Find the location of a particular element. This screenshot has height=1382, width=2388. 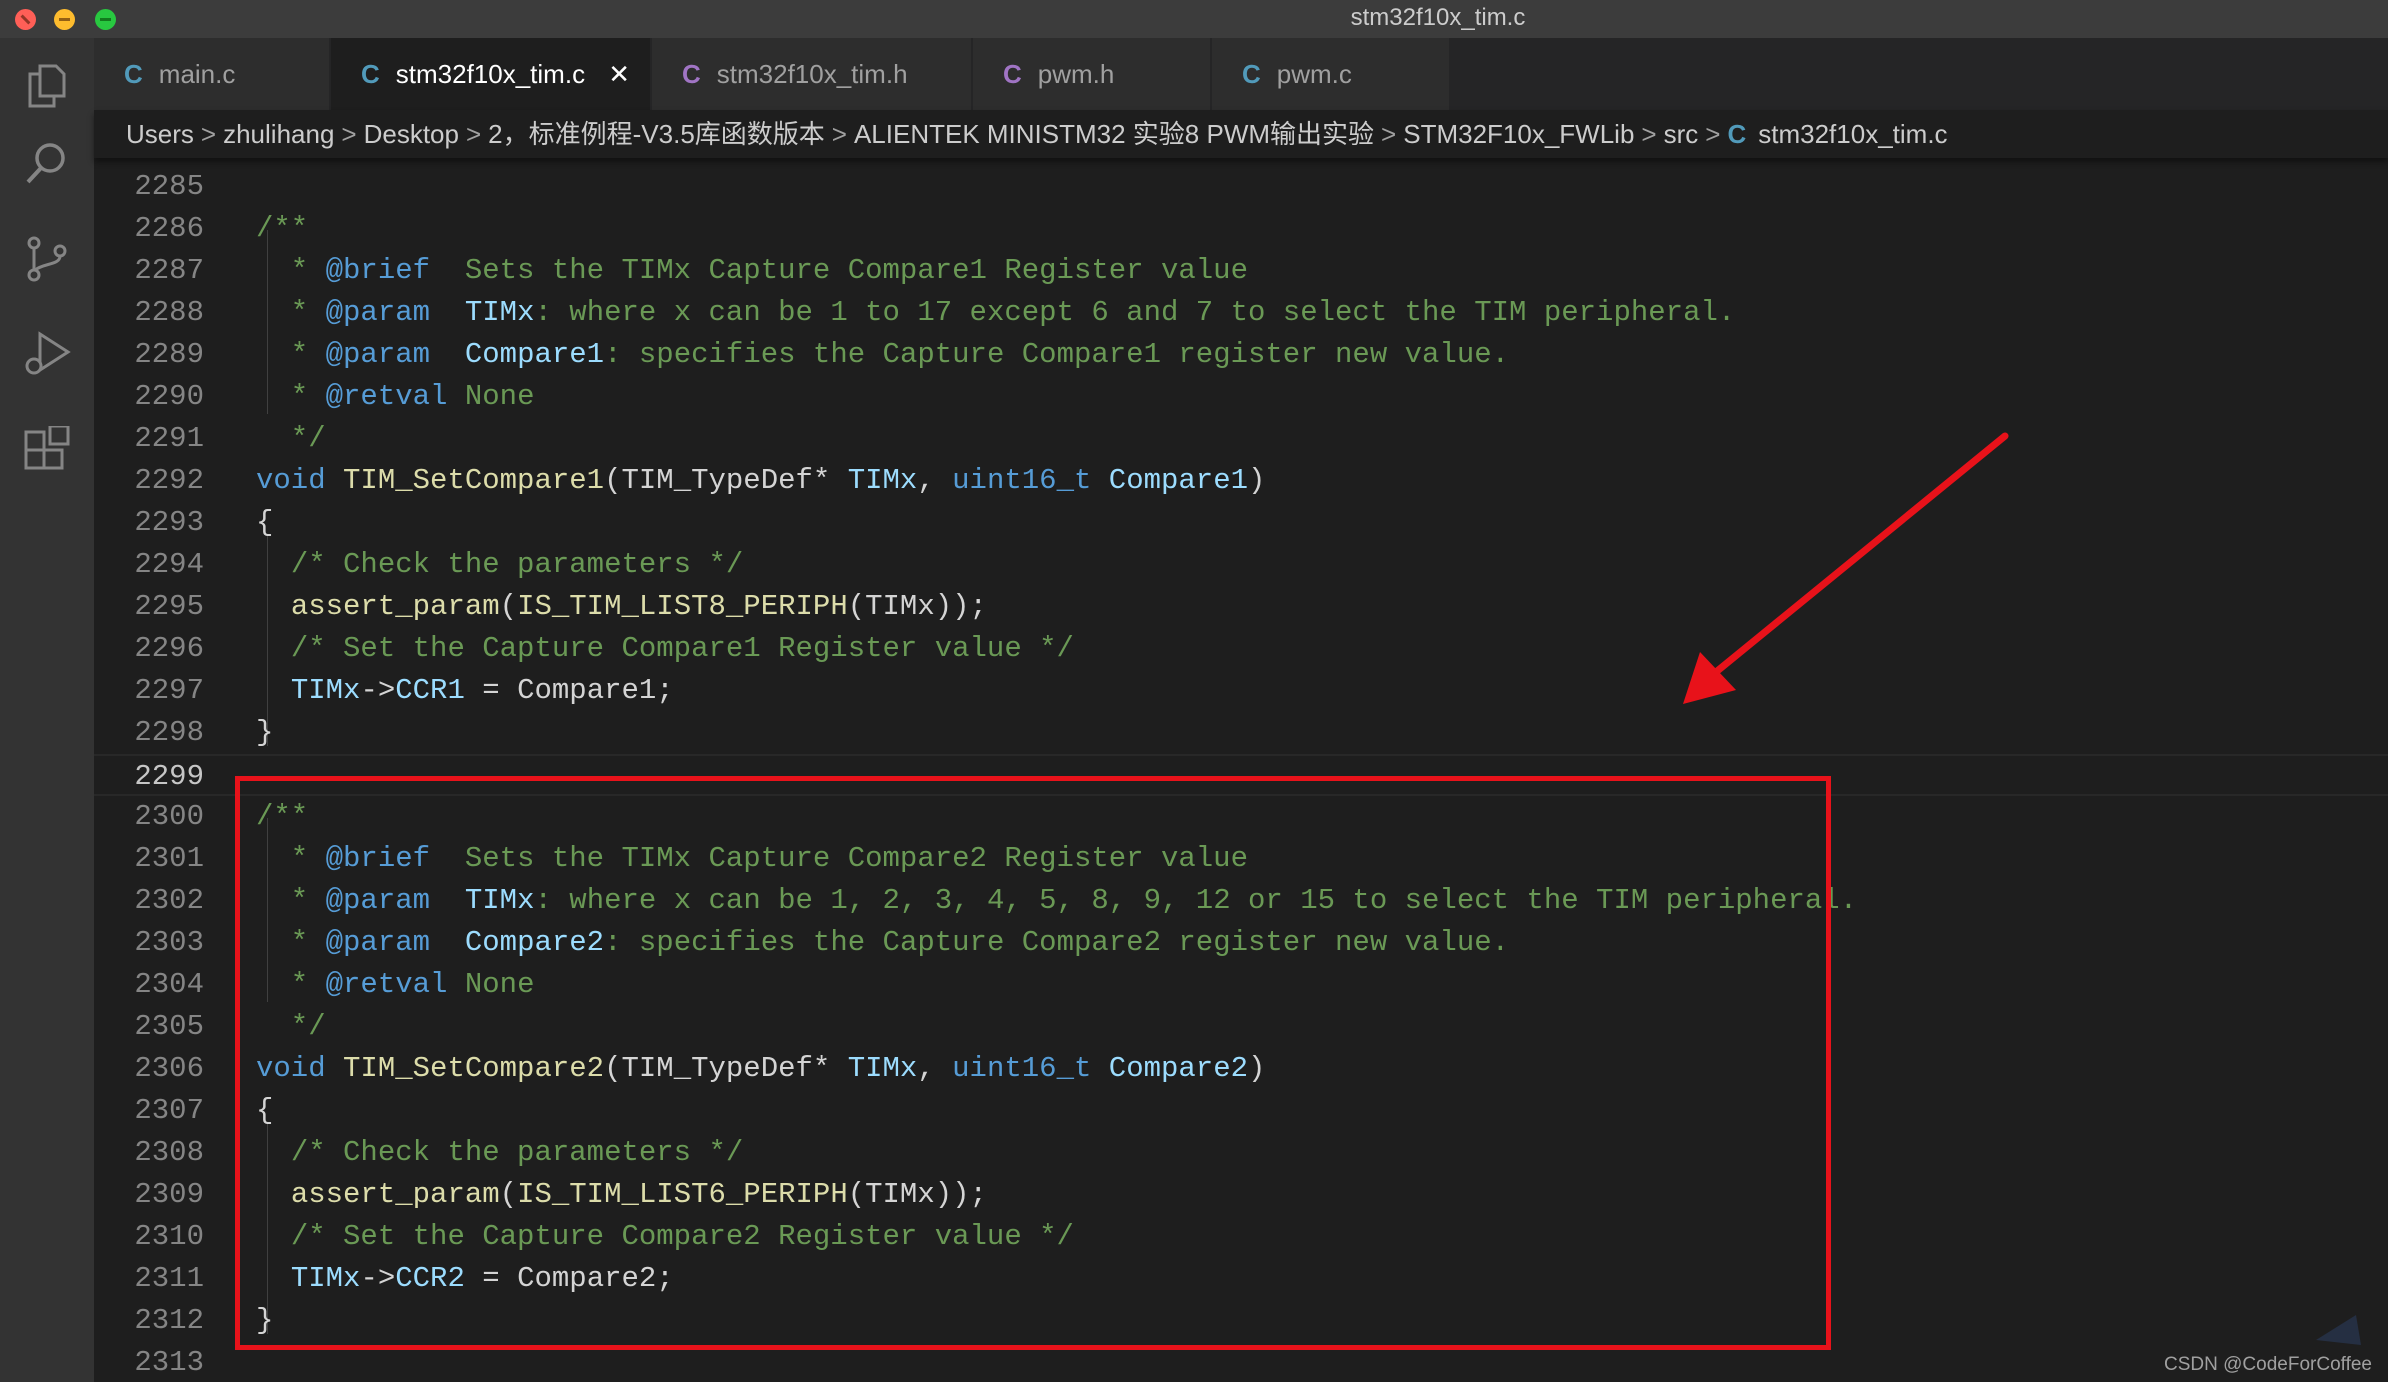

red-arrow-annotation is located at coordinates (1846, 568).